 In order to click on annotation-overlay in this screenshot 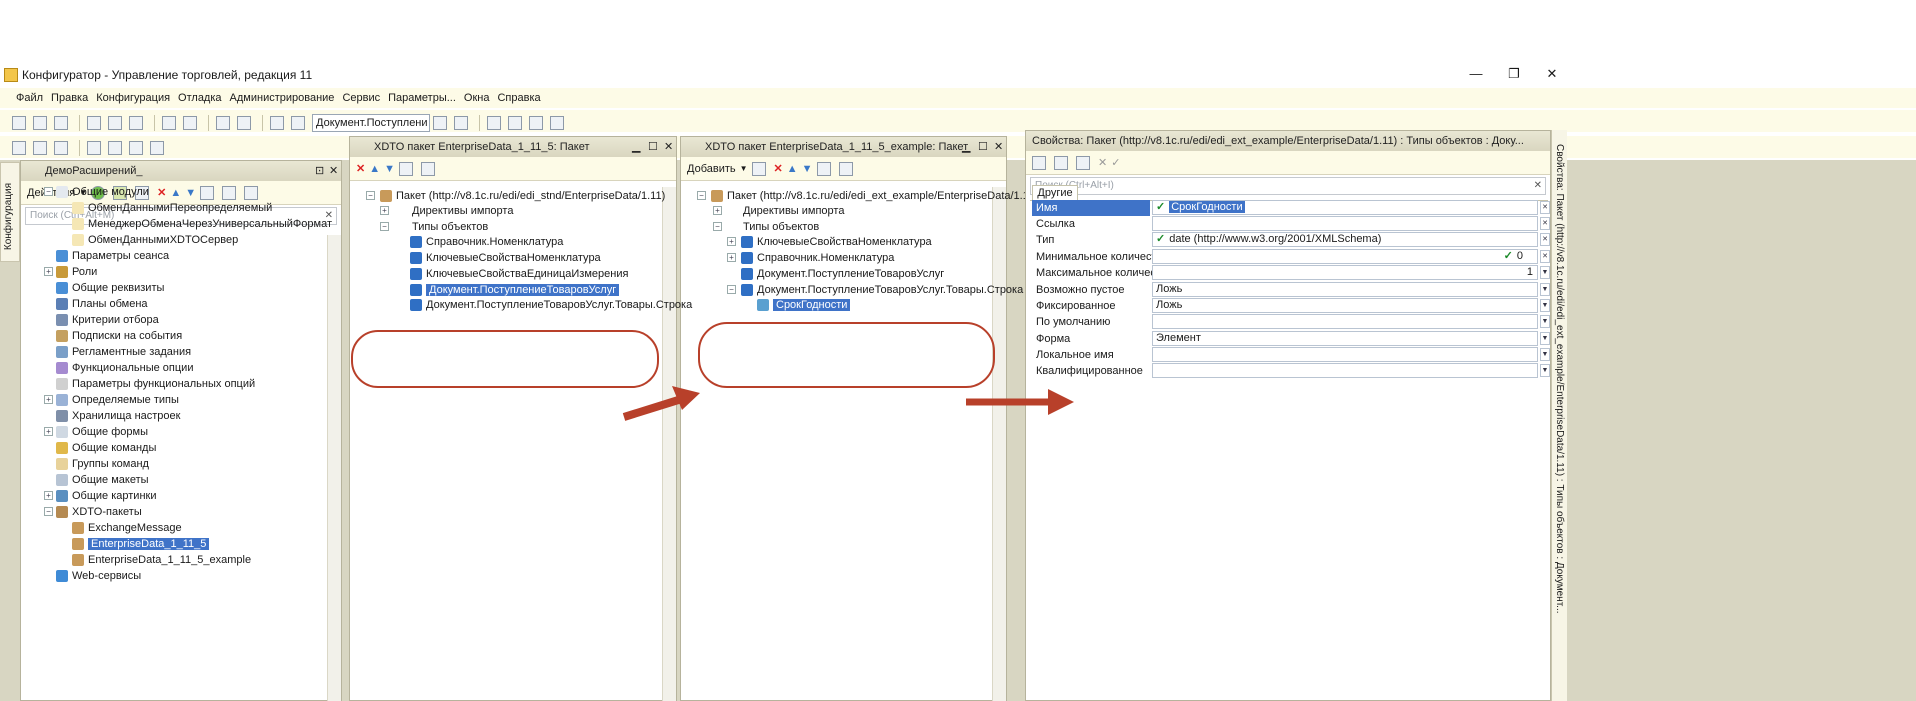, I will do `click(712, 371)`.